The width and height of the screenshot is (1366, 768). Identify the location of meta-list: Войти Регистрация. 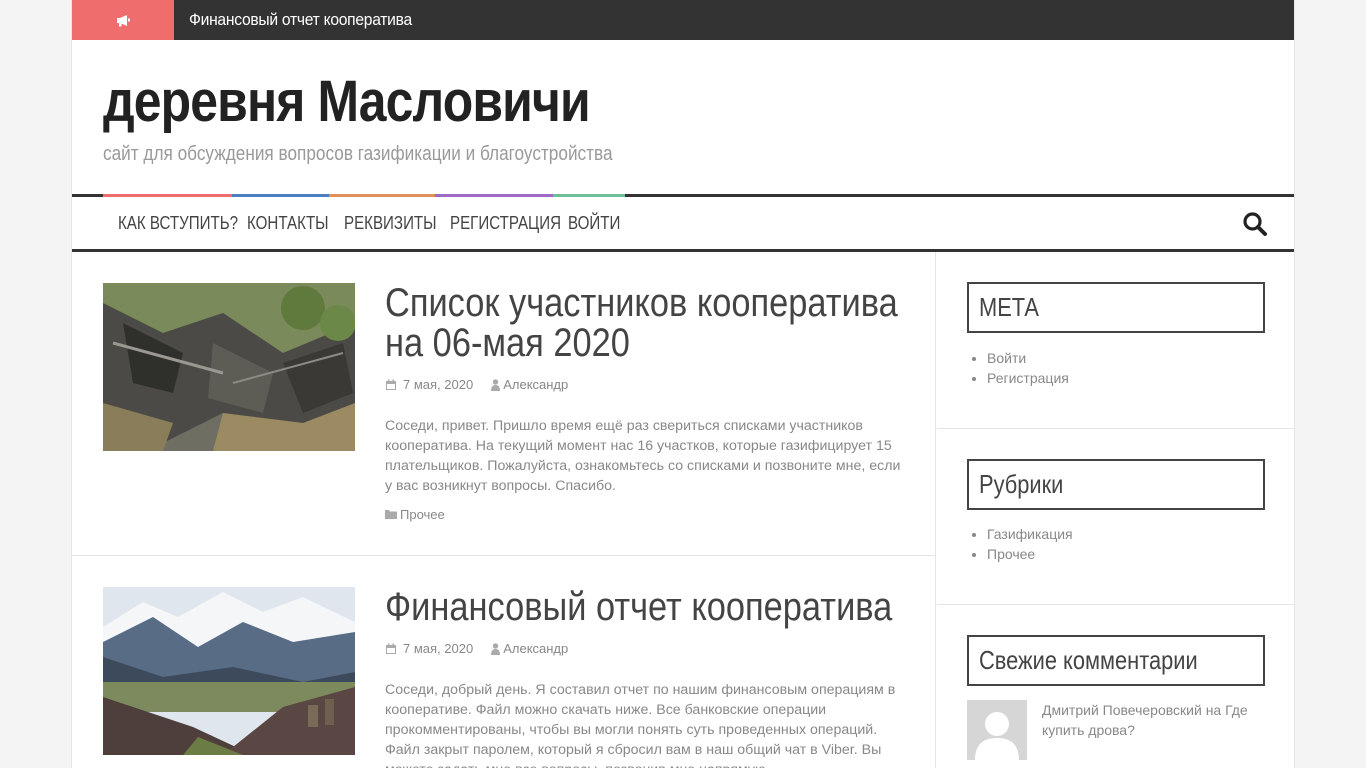
(1028, 368).